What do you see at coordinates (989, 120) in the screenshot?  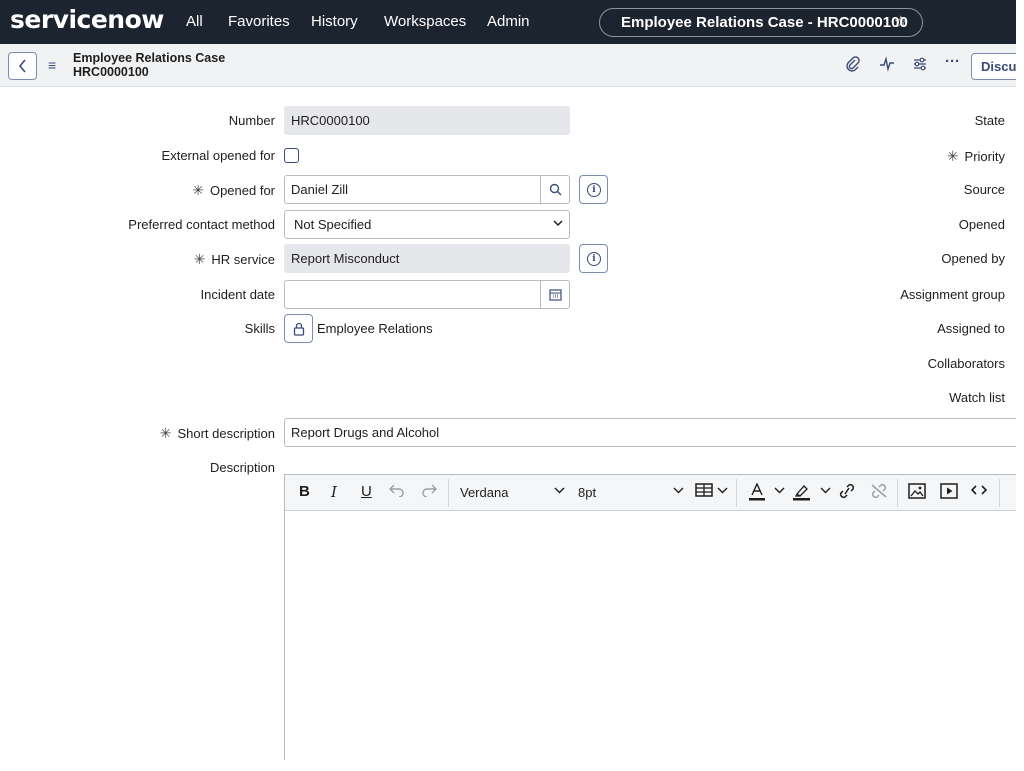 I see `label-state: State` at bounding box center [989, 120].